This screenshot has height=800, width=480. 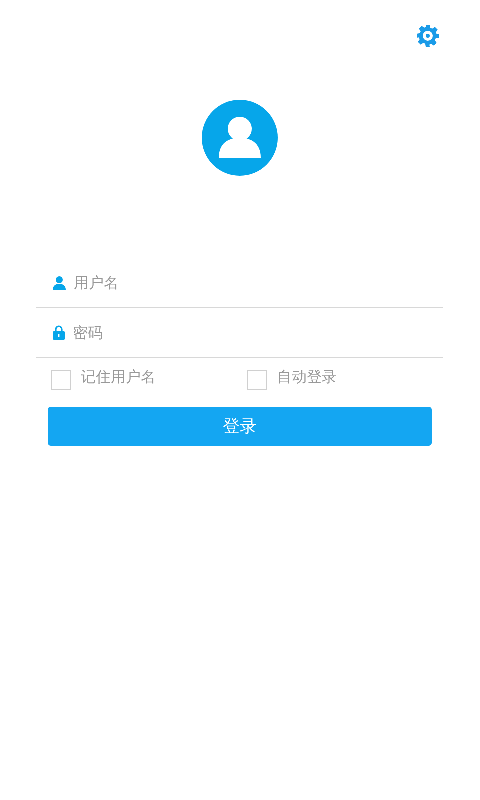 I want to click on checkbox-label: 自动登录, so click(x=307, y=377).